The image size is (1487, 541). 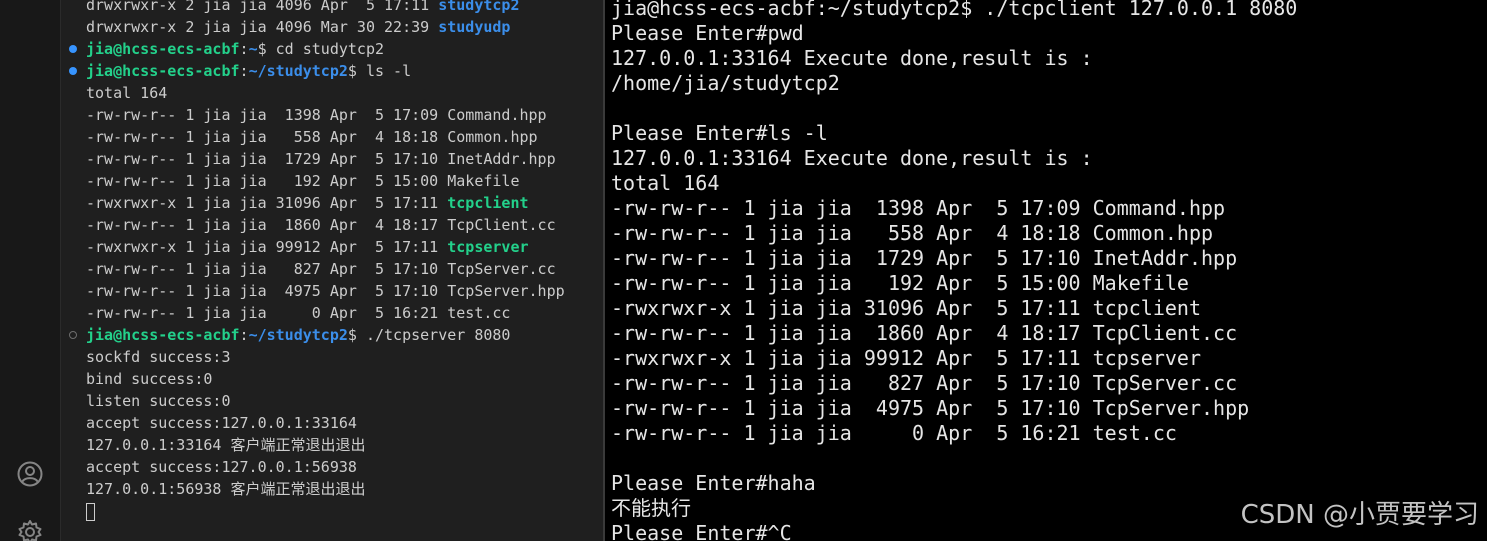 What do you see at coordinates (707, 33) in the screenshot?
I see `terminal-line: Please Enter#pwd` at bounding box center [707, 33].